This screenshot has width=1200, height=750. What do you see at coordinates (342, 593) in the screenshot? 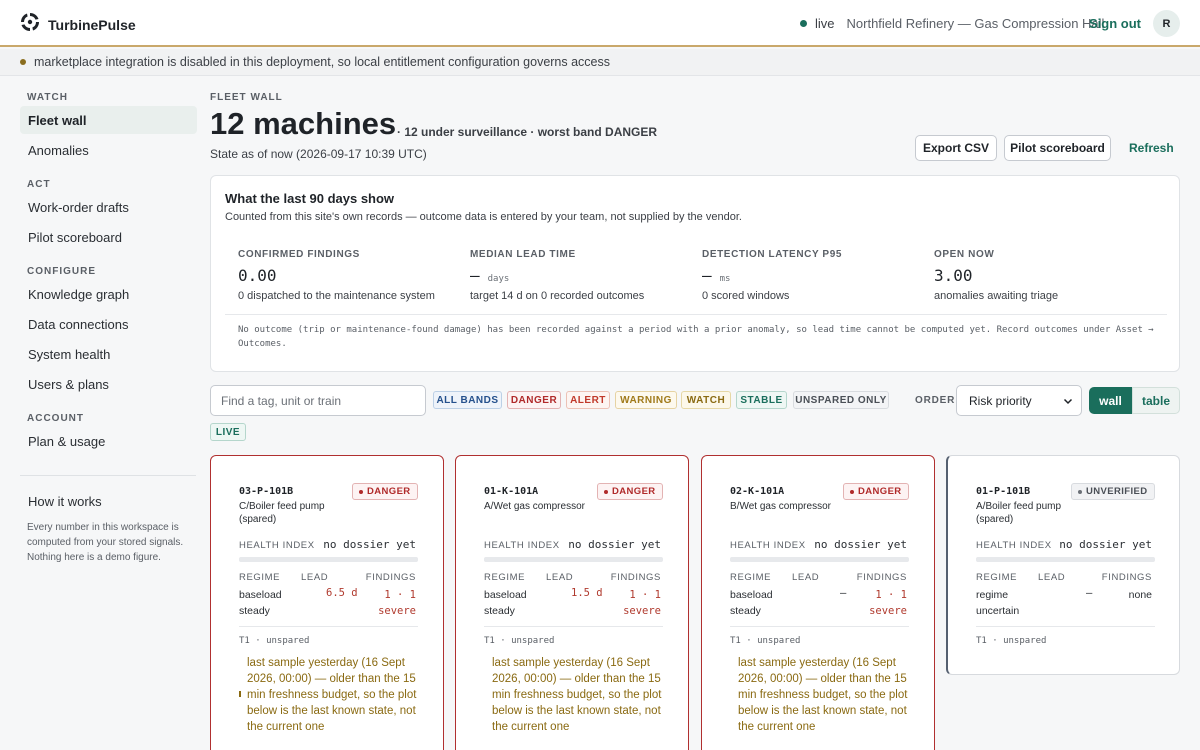
I see `lead-value: 6.5 d` at bounding box center [342, 593].